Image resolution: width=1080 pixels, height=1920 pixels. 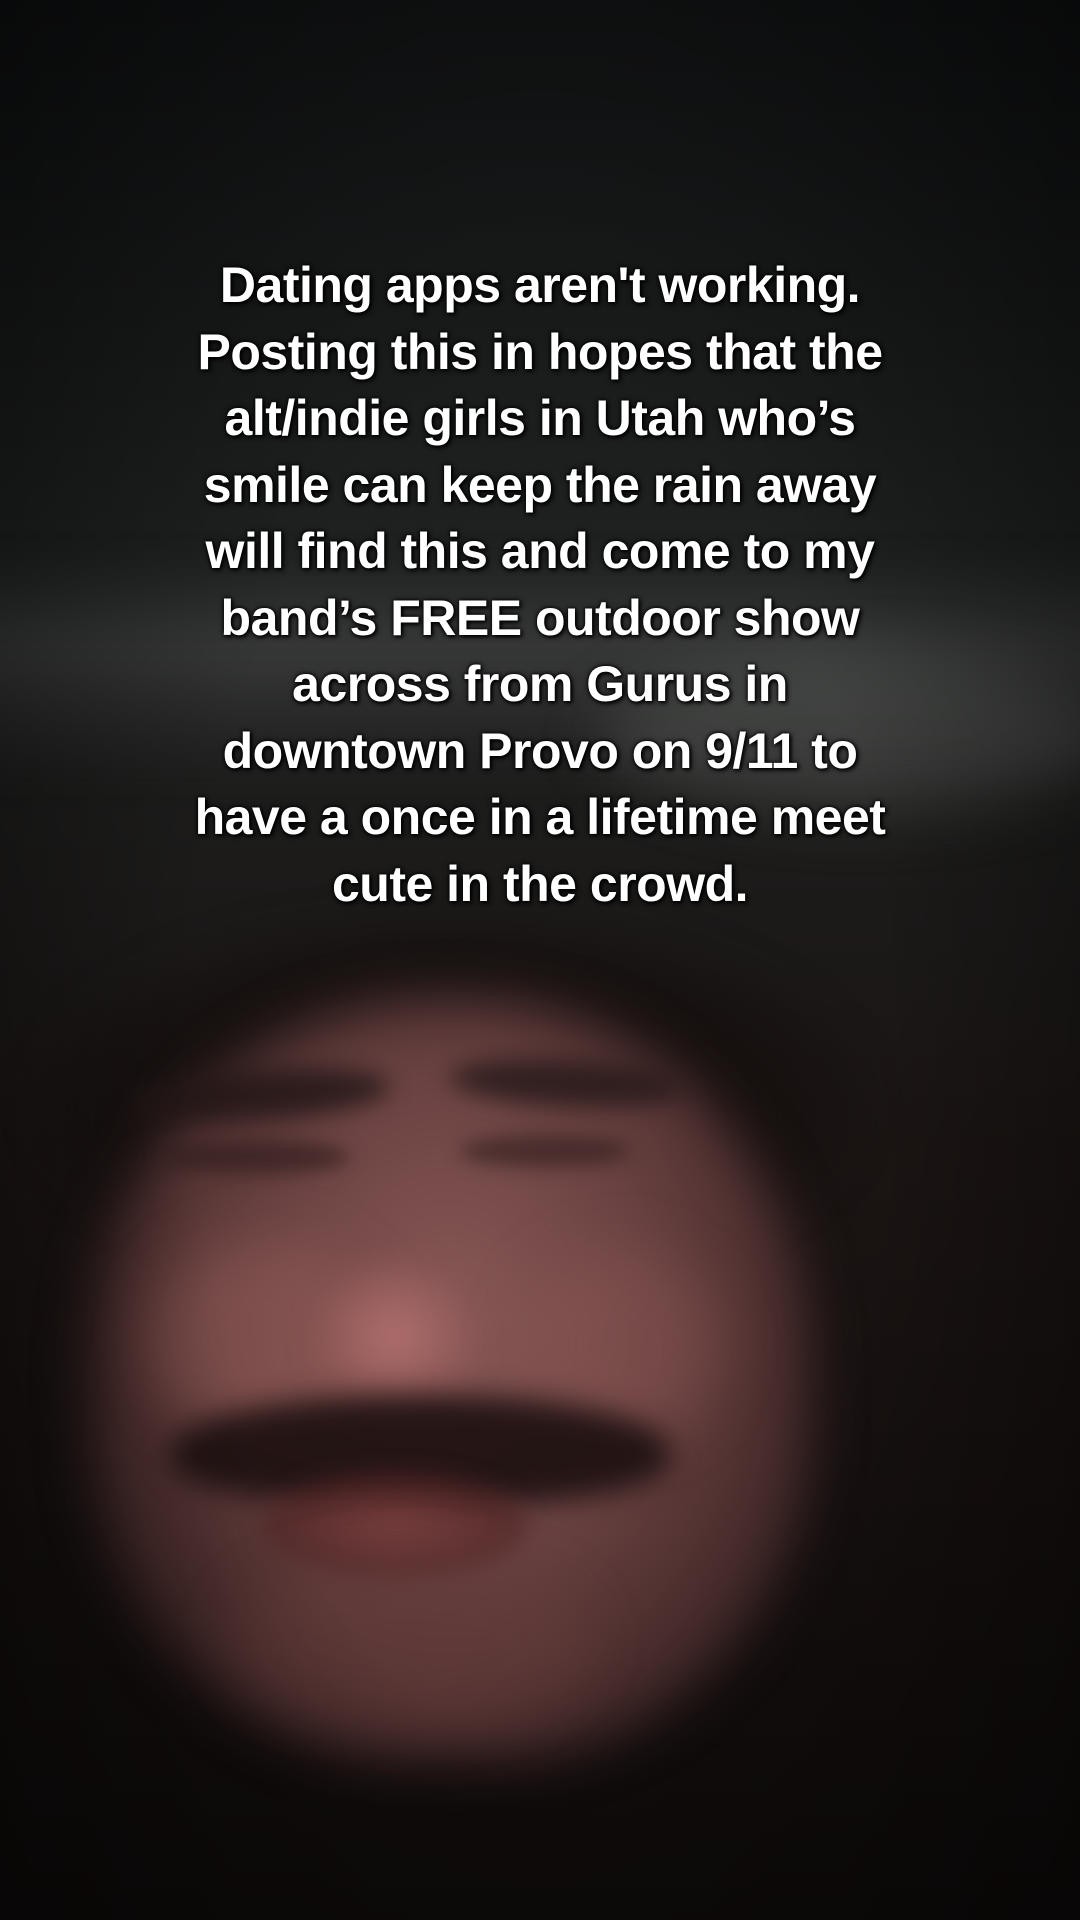 What do you see at coordinates (540, 484) in the screenshot?
I see `caption-line: smile can keep the rain away` at bounding box center [540, 484].